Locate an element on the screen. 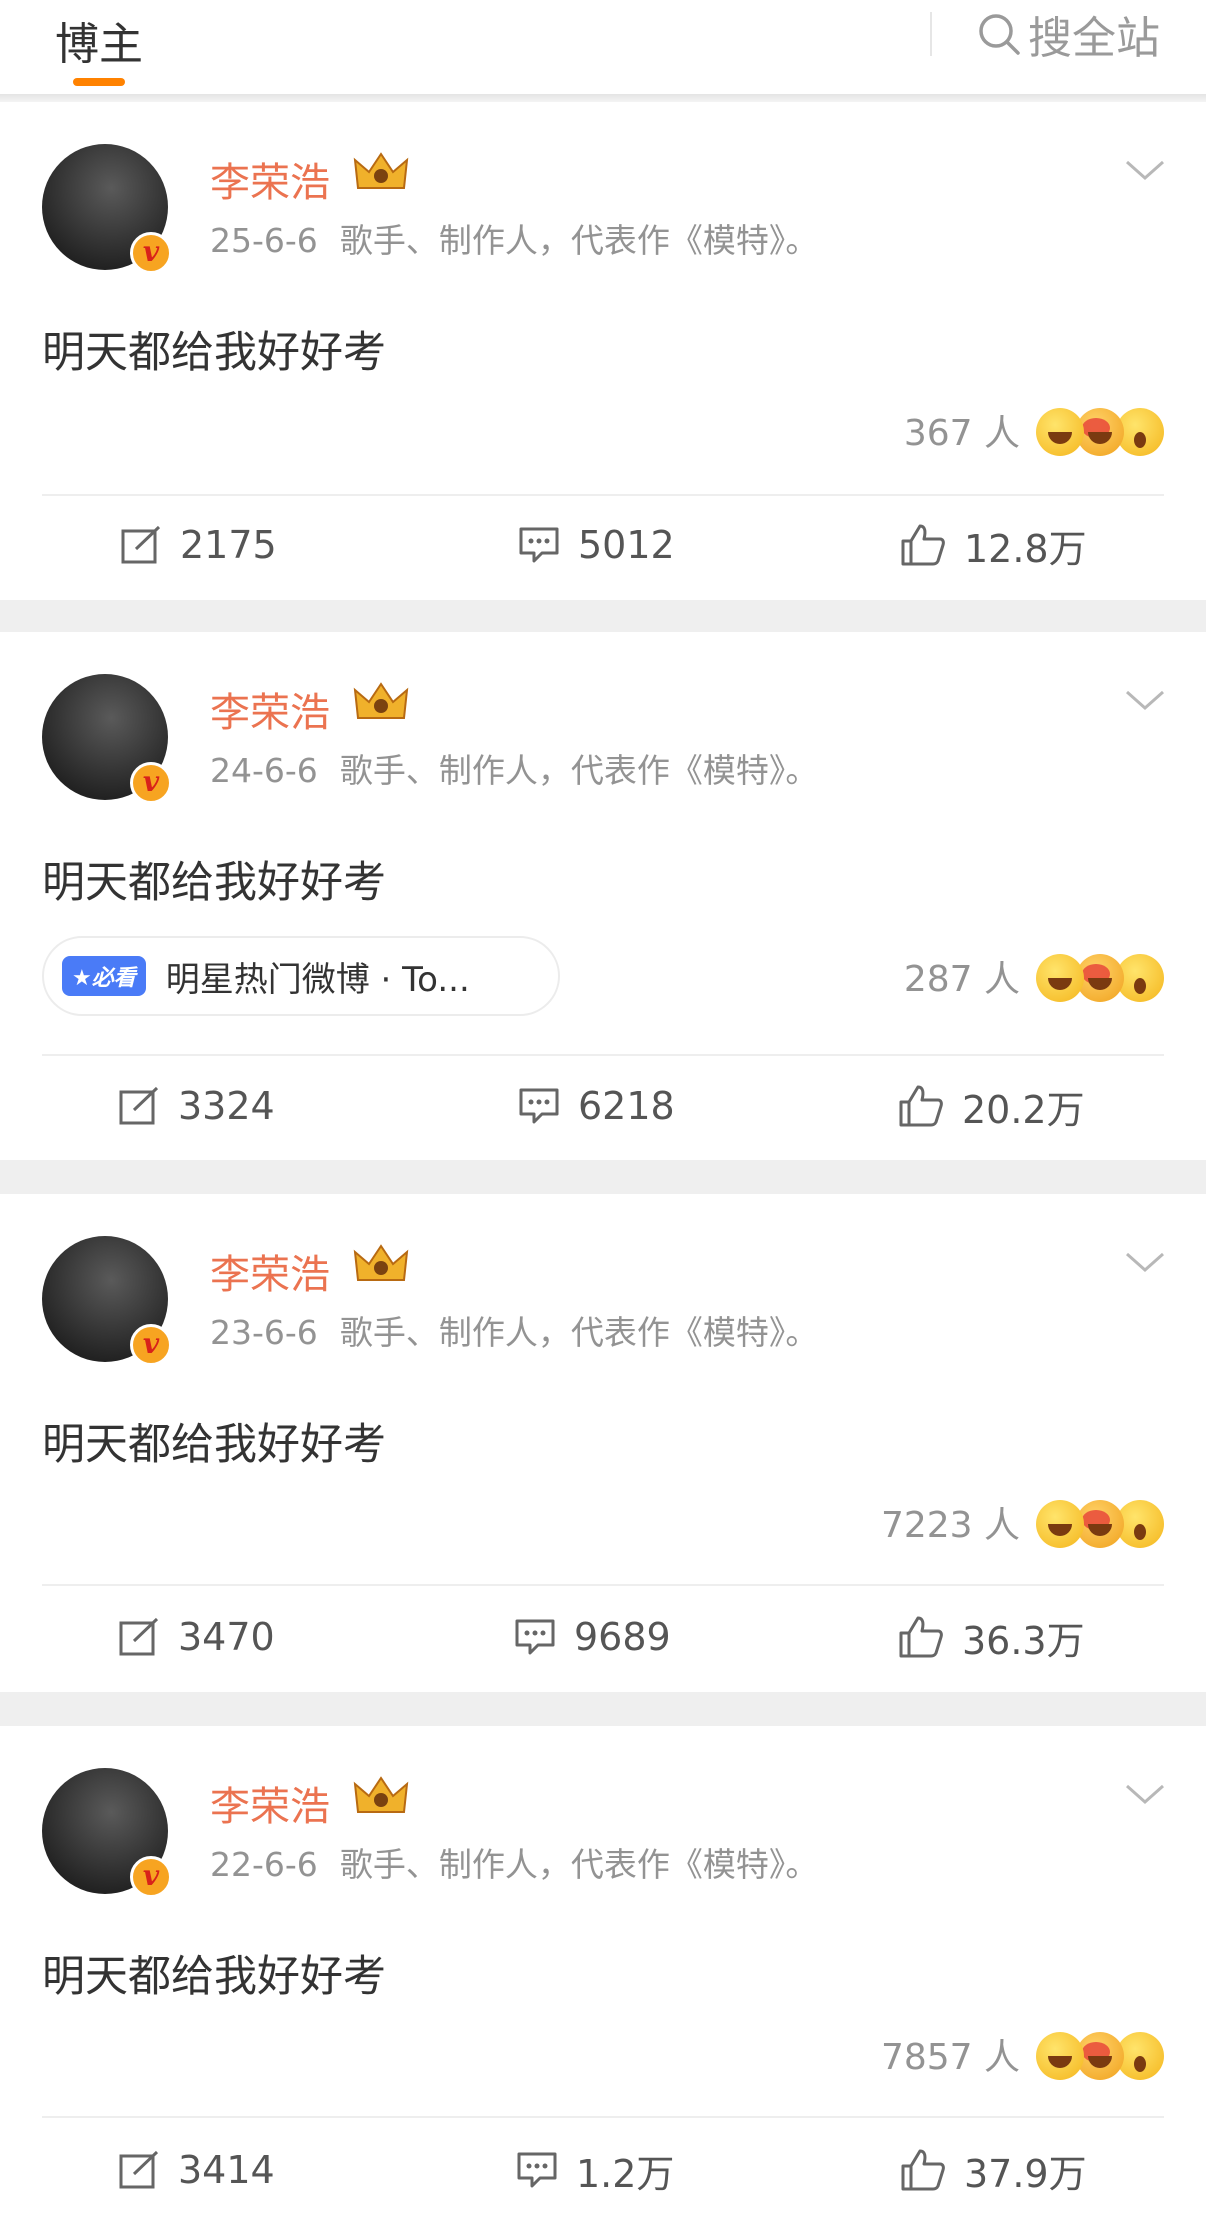 Image resolution: width=1206 pixels, height=2224 pixels. repost-button: 3324 is located at coordinates (196, 1106).